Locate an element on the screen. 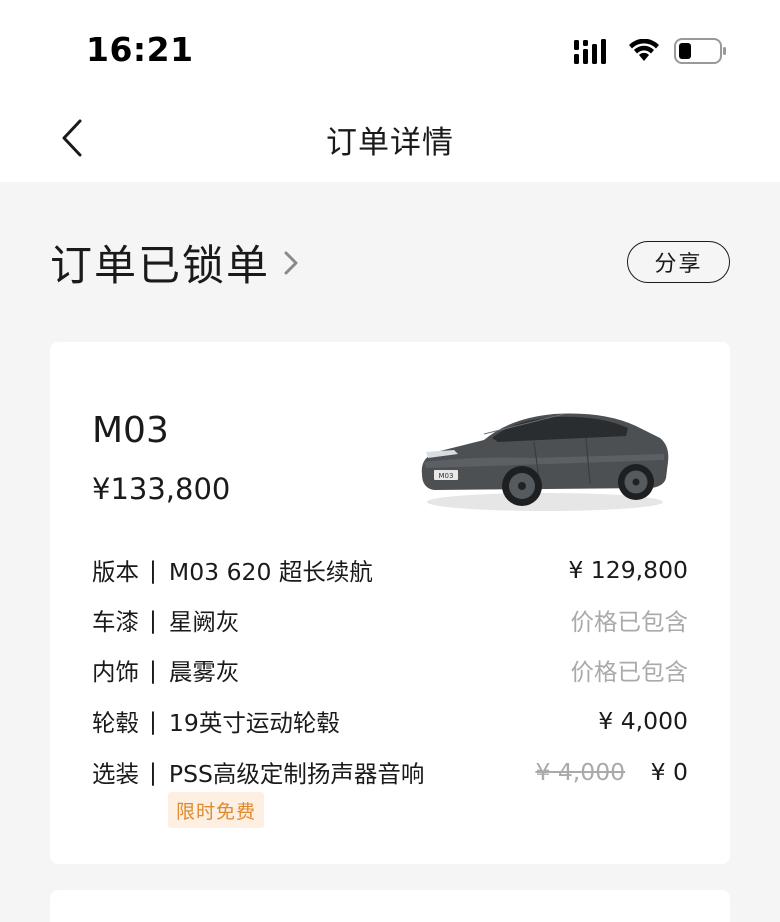 The image size is (780, 922). config-category: 内饰 is located at coordinates (115, 672).